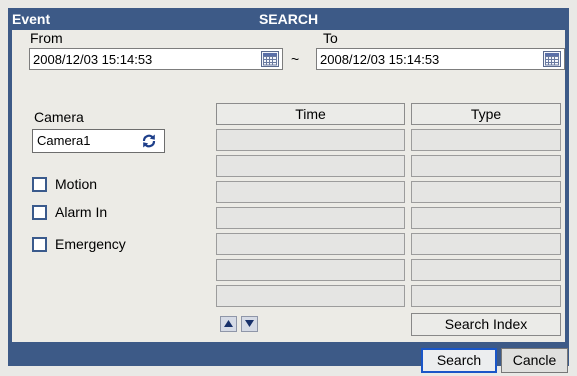 The image size is (577, 376). What do you see at coordinates (81, 212) in the screenshot?
I see `alarm-in-label: Alarm In` at bounding box center [81, 212].